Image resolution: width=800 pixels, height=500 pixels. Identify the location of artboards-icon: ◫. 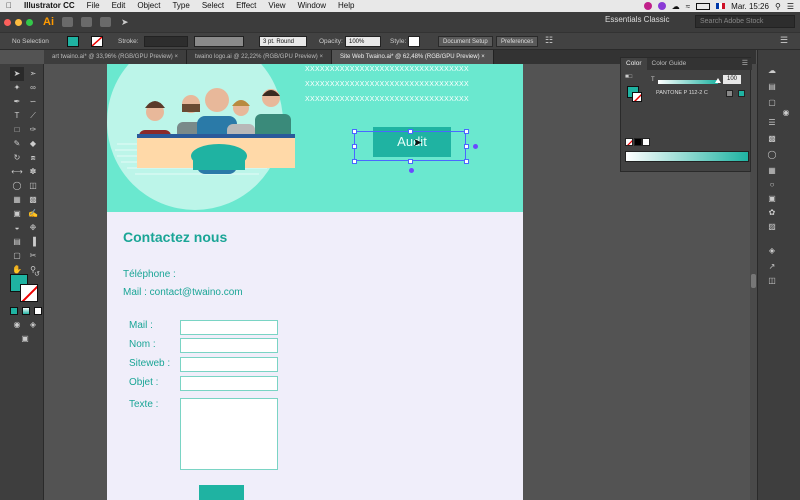
(772, 281).